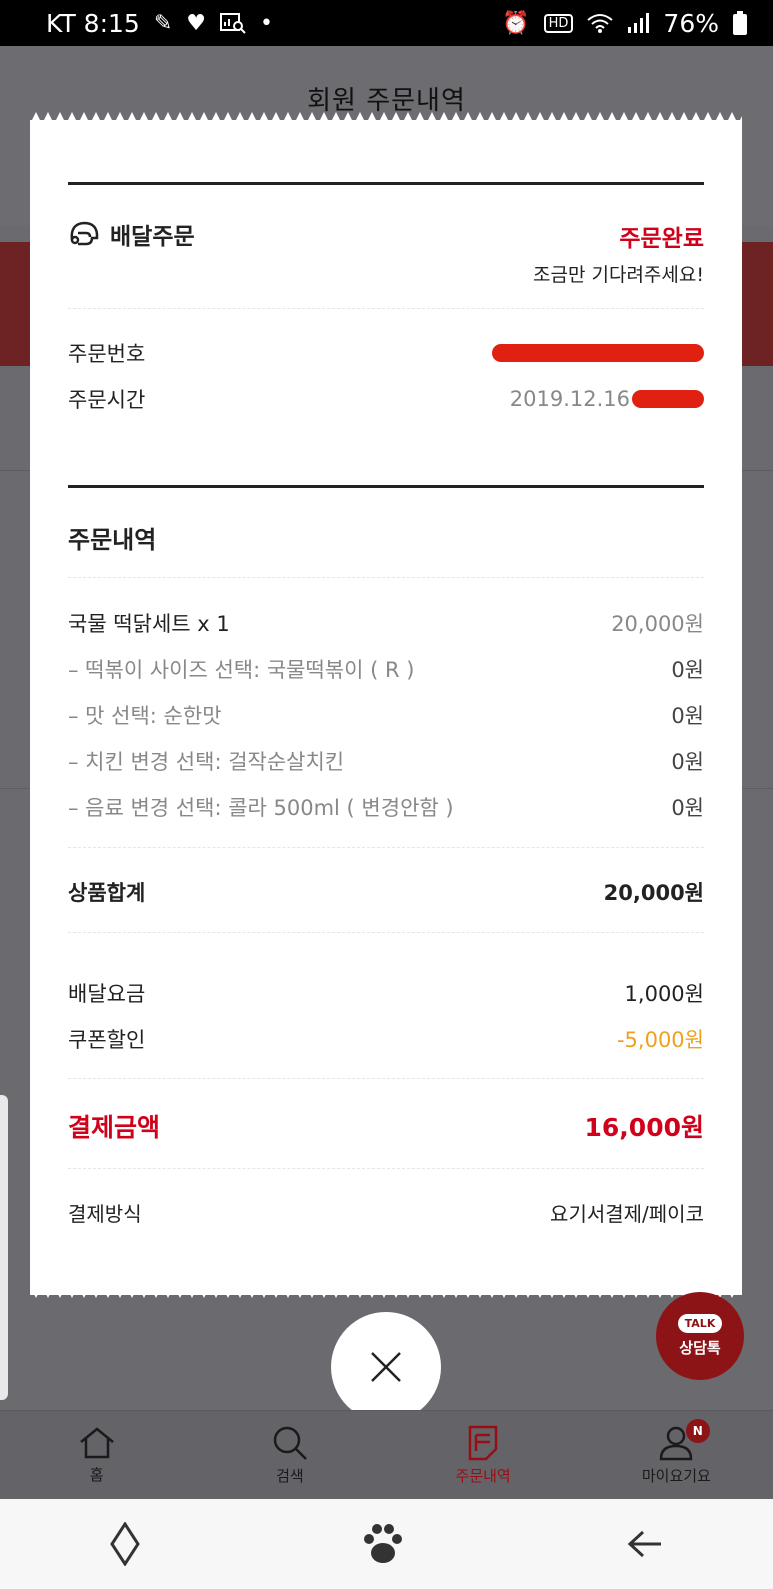 This screenshot has width=773, height=1589. I want to click on nav-label: 주문내역, so click(483, 1475).